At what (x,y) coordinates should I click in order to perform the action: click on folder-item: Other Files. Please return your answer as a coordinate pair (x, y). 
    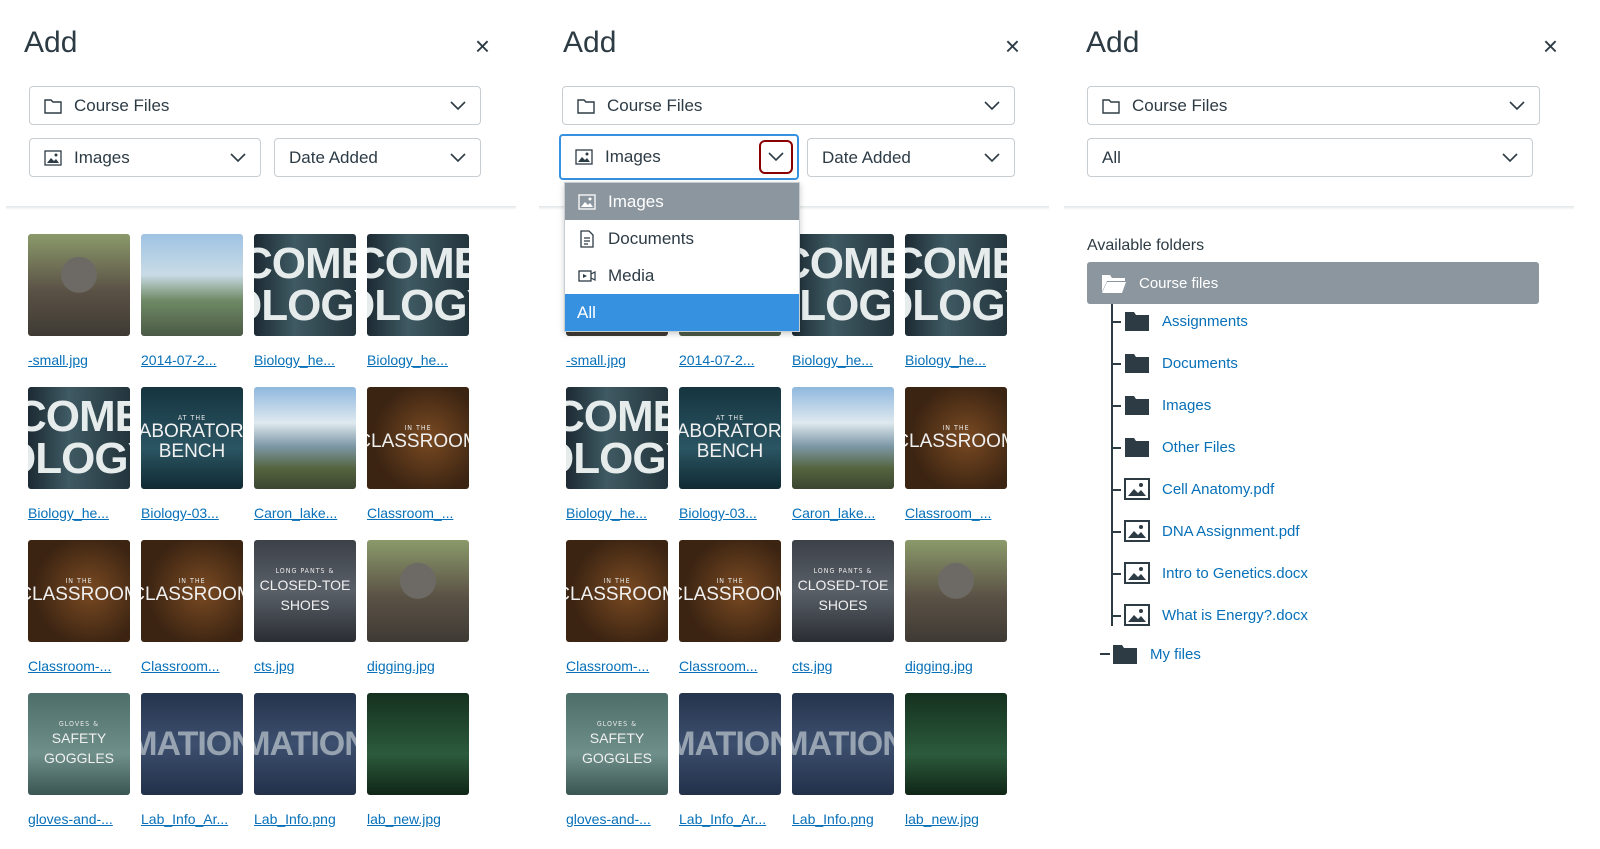
    Looking at the image, I should click on (1179, 447).